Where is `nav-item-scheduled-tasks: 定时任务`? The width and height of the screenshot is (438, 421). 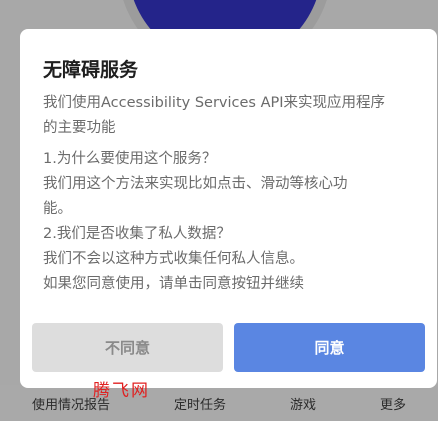 nav-item-scheduled-tasks: 定时任务 is located at coordinates (200, 403).